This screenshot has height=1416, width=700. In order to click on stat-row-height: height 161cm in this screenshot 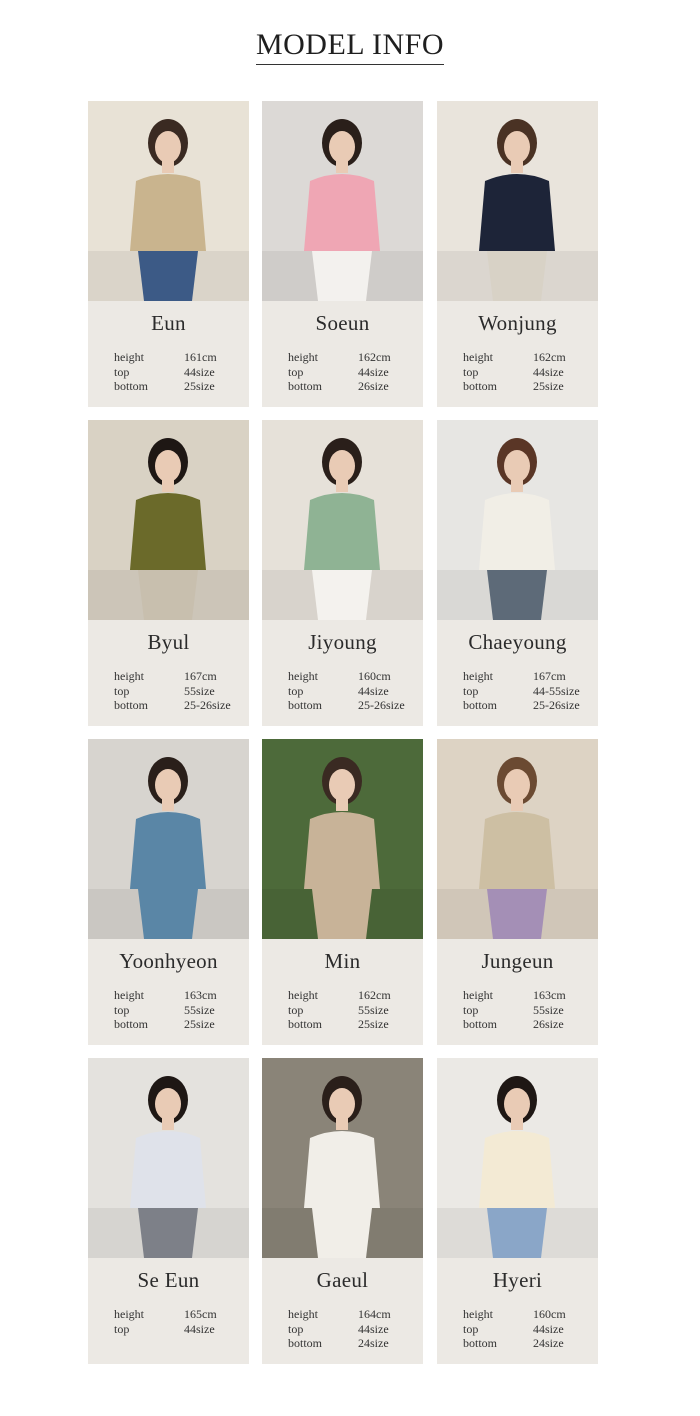, I will do `click(179, 357)`.